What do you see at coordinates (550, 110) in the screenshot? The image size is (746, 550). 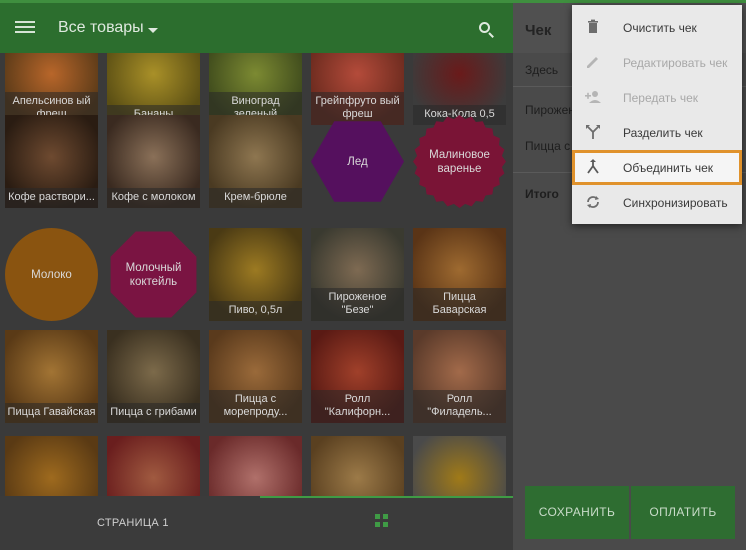 I see `receipt-line: Пирожен` at bounding box center [550, 110].